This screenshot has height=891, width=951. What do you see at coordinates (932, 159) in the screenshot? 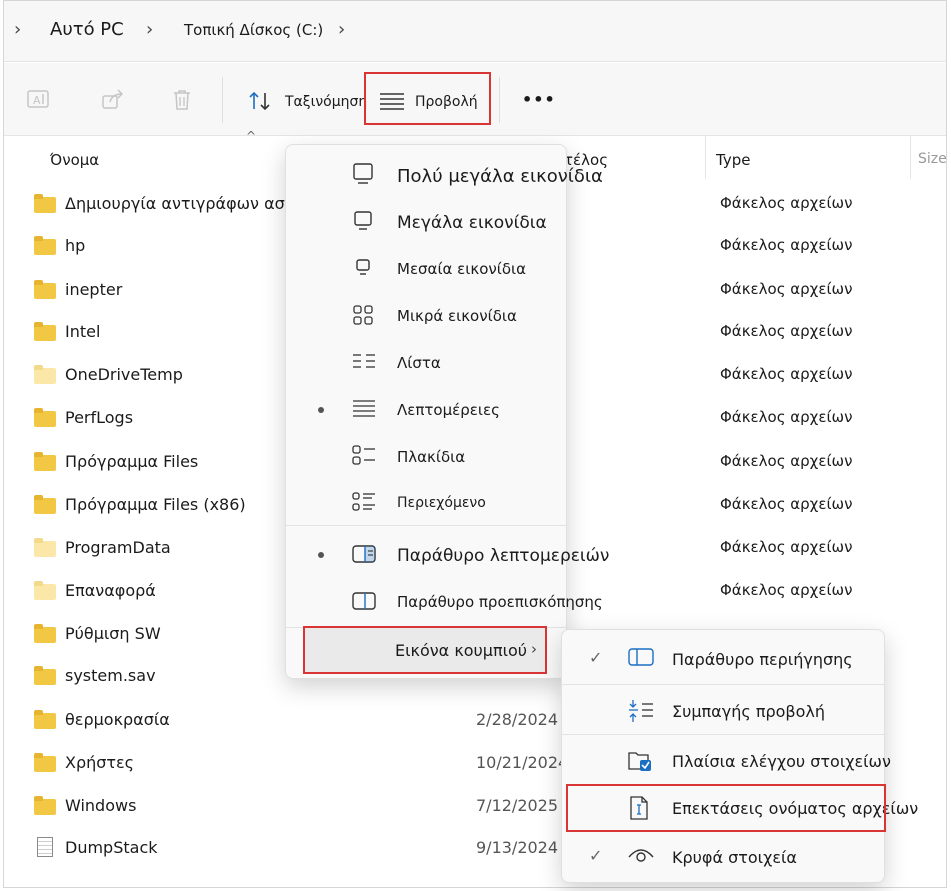
I see `column-header-size: Size` at bounding box center [932, 159].